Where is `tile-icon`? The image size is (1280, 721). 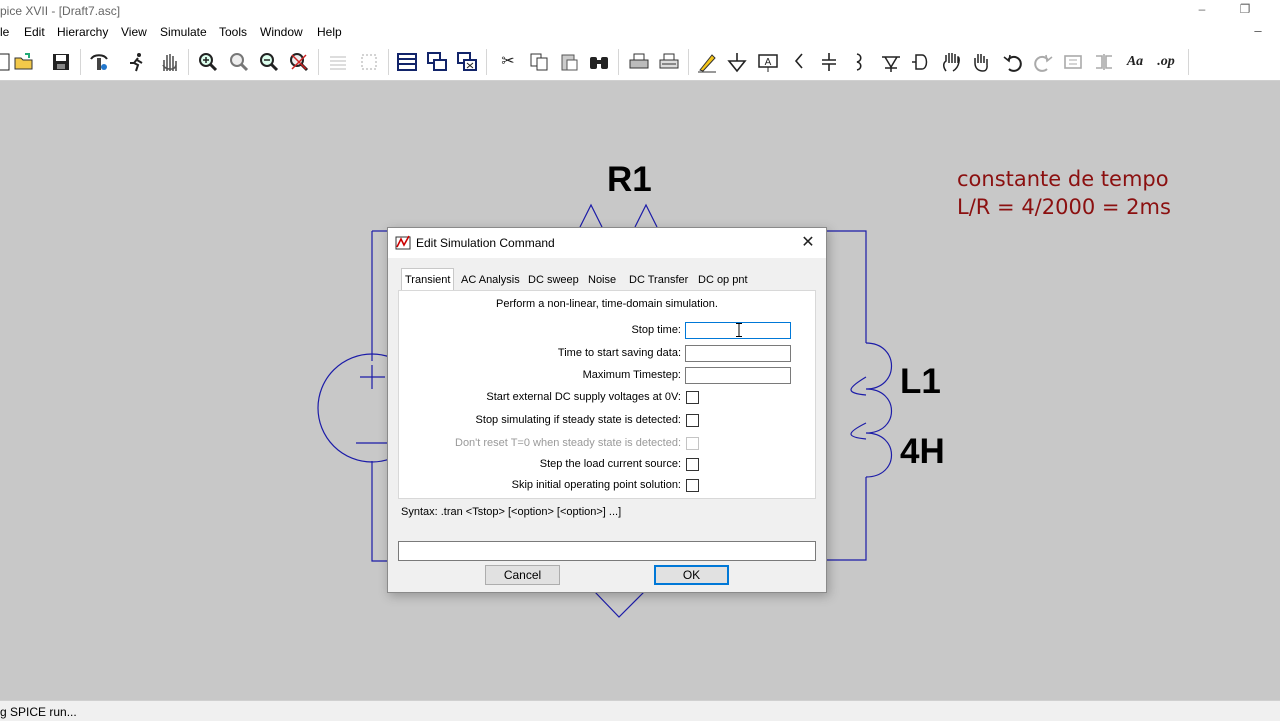 tile-icon is located at coordinates (407, 62).